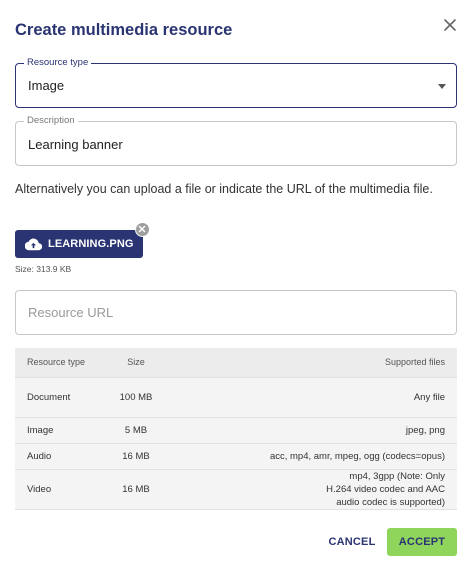 The image size is (468, 568). What do you see at coordinates (236, 82) in the screenshot?
I see `resource-type-select: Resource type Image` at bounding box center [236, 82].